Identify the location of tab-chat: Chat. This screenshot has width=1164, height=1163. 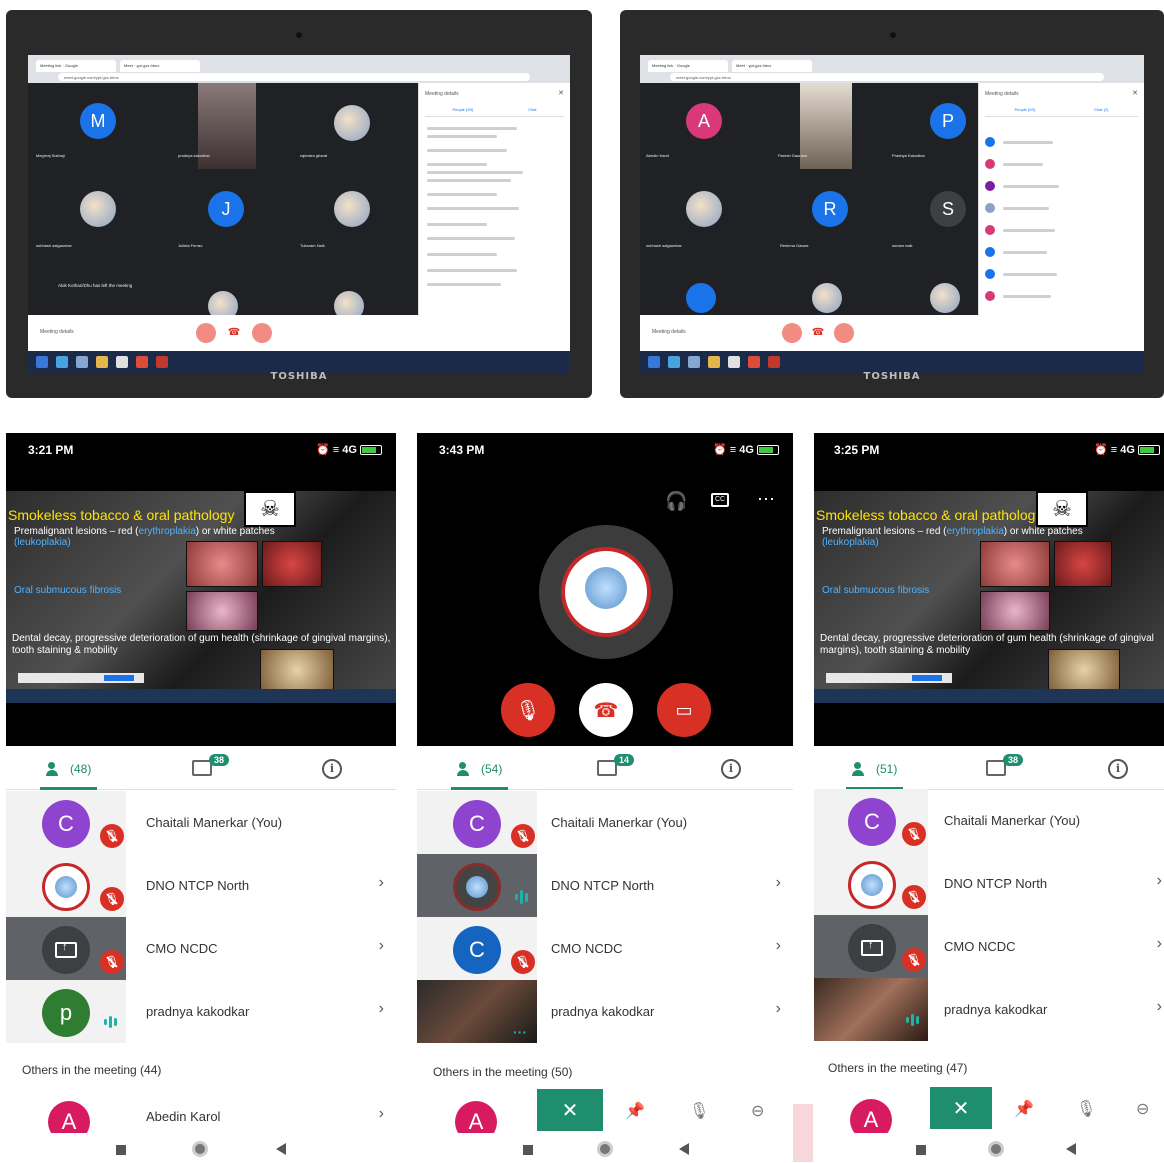
(532, 111).